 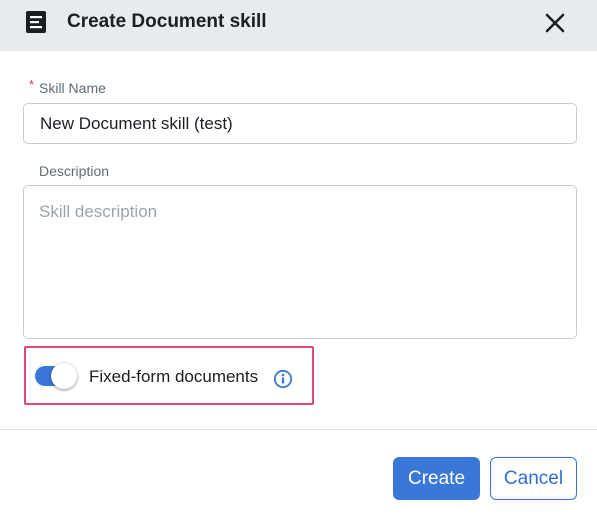 What do you see at coordinates (298, 25) in the screenshot?
I see `dialog-header: Create Document skill` at bounding box center [298, 25].